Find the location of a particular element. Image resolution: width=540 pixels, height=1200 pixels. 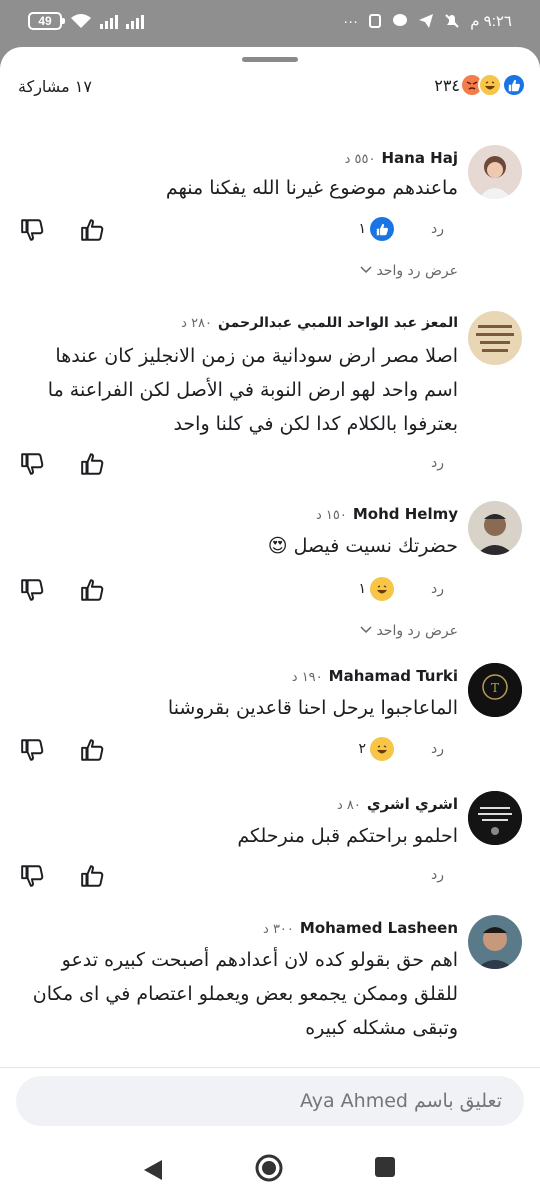

notification-icon is located at coordinates (375, 21).